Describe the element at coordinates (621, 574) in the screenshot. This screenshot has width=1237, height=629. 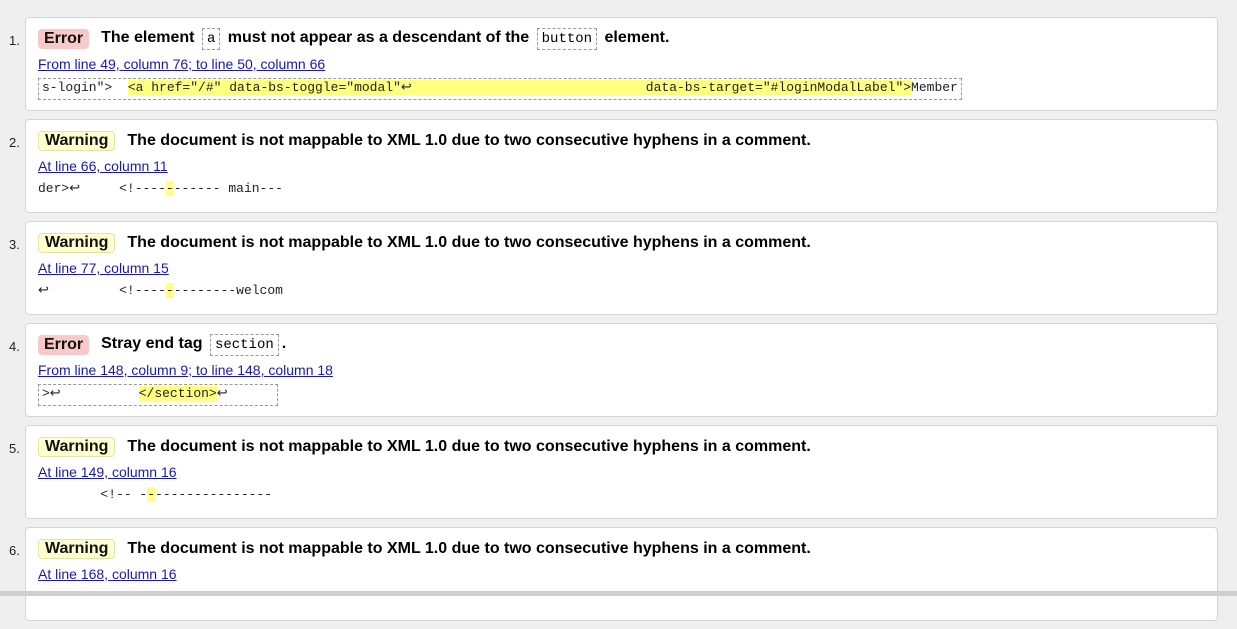
I see `location-link: At line 168, column 16` at that location.